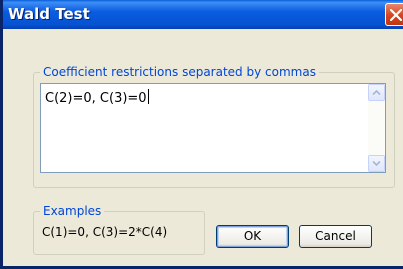  I want to click on close-icon, so click(396, 15).